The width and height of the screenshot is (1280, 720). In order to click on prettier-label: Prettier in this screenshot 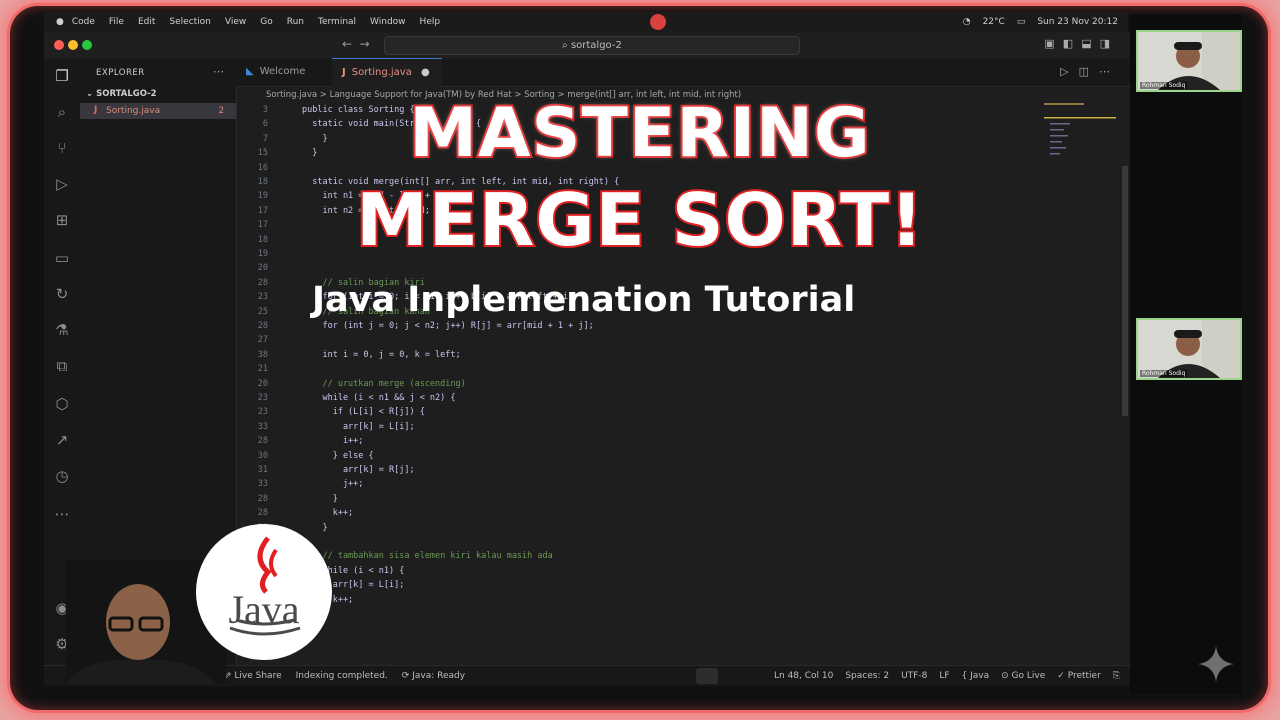, I will do `click(1084, 676)`.